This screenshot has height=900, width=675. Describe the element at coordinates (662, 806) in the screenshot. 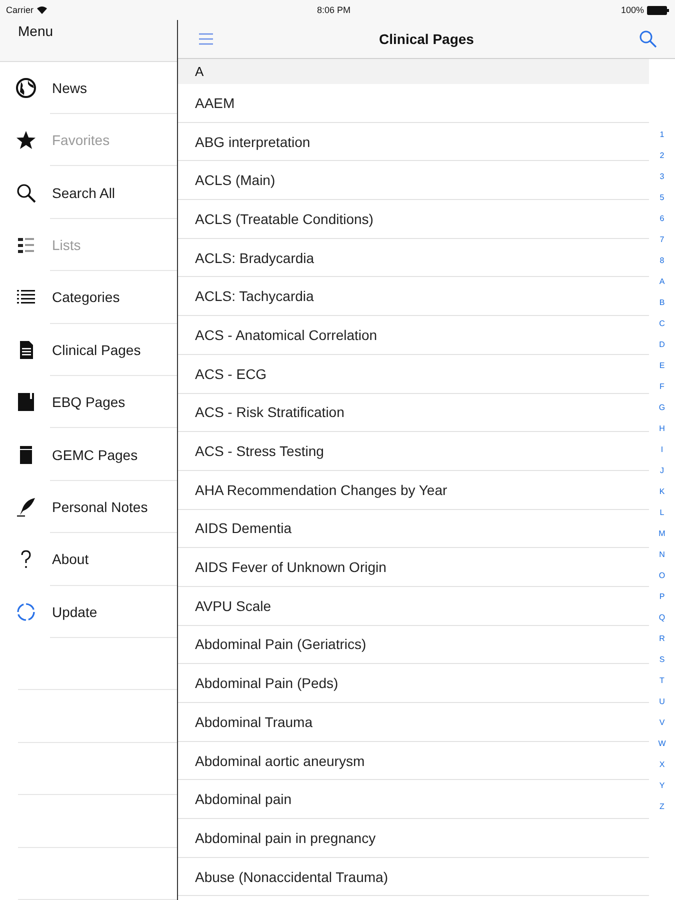

I see `index-letter: Z` at that location.